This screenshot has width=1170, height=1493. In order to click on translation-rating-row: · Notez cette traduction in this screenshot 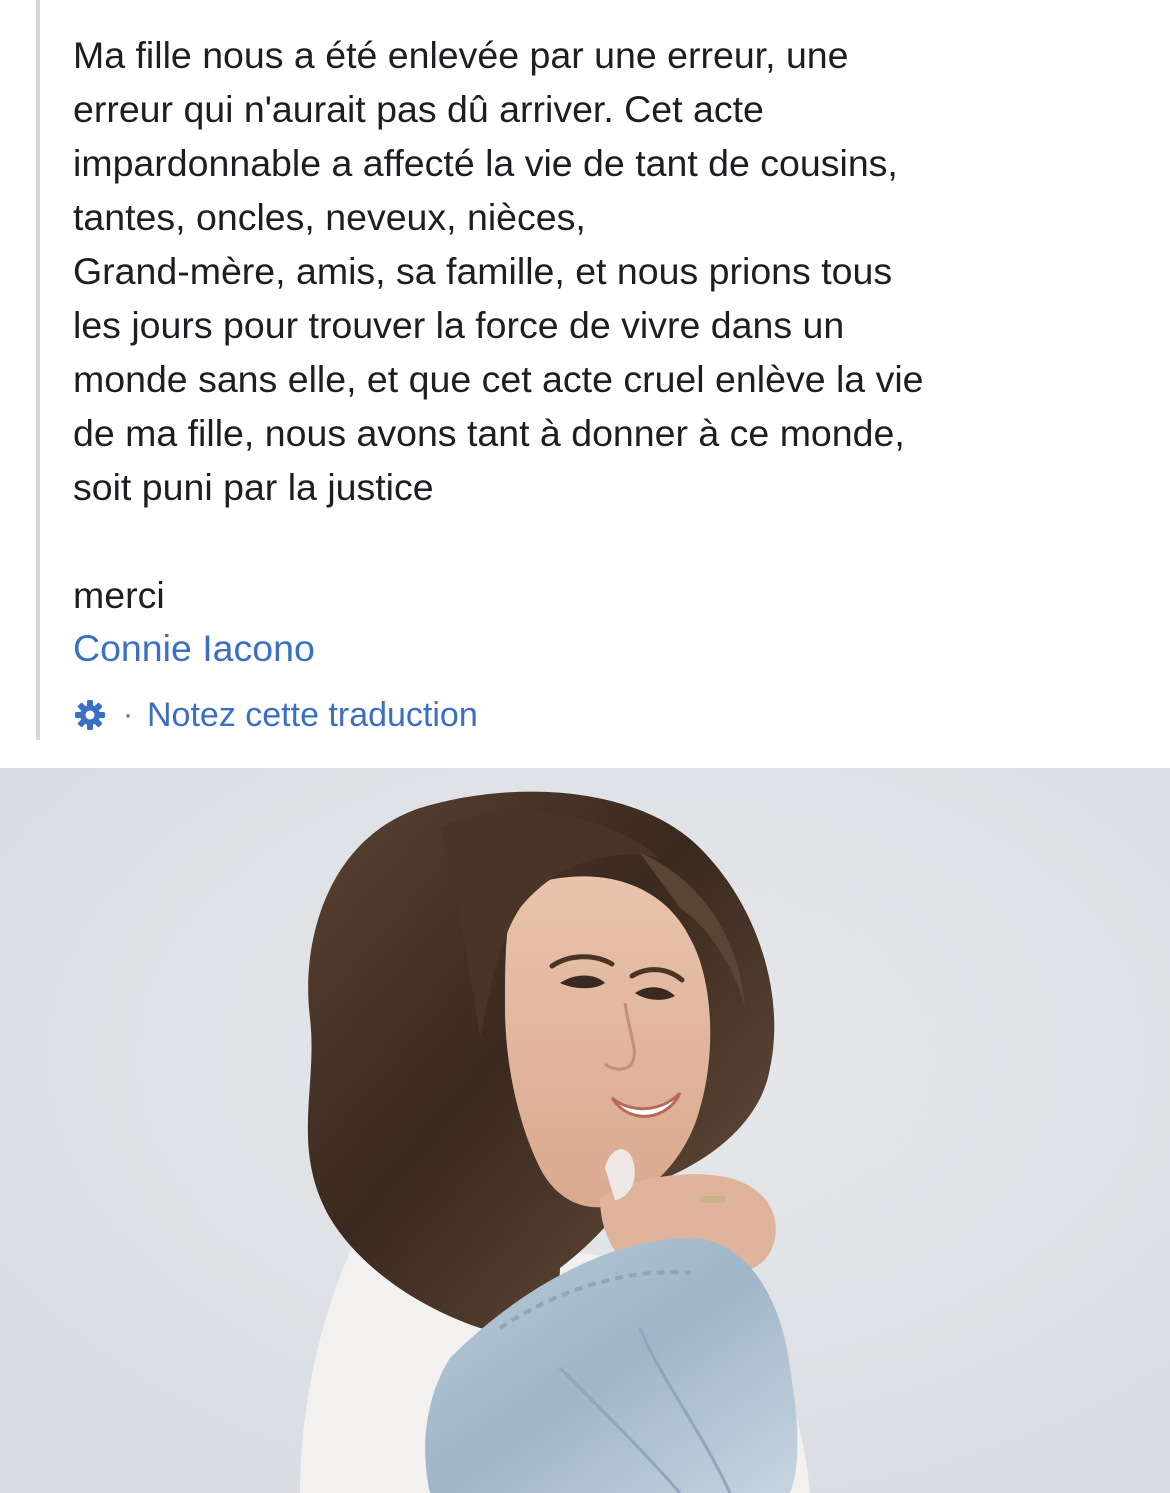, I will do `click(275, 715)`.